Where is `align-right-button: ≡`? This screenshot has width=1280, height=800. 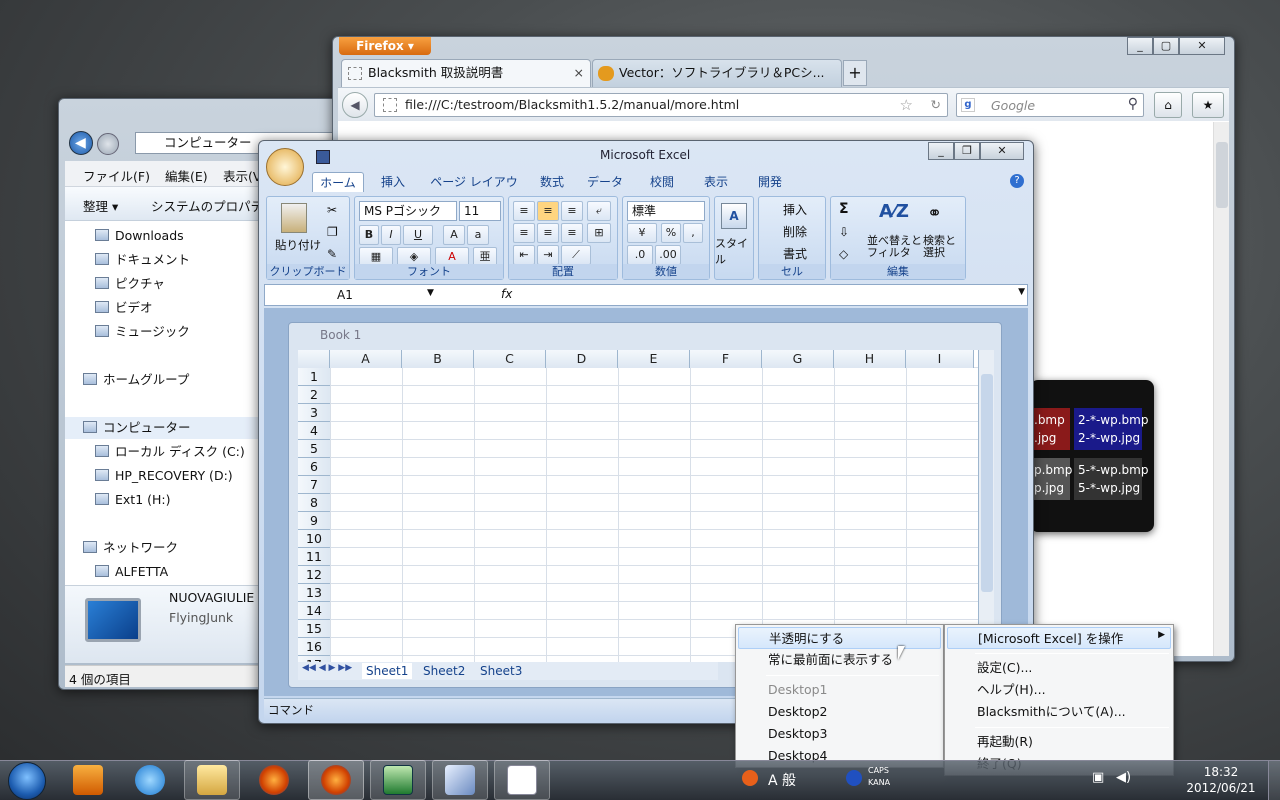
align-right-button: ≡ is located at coordinates (572, 233).